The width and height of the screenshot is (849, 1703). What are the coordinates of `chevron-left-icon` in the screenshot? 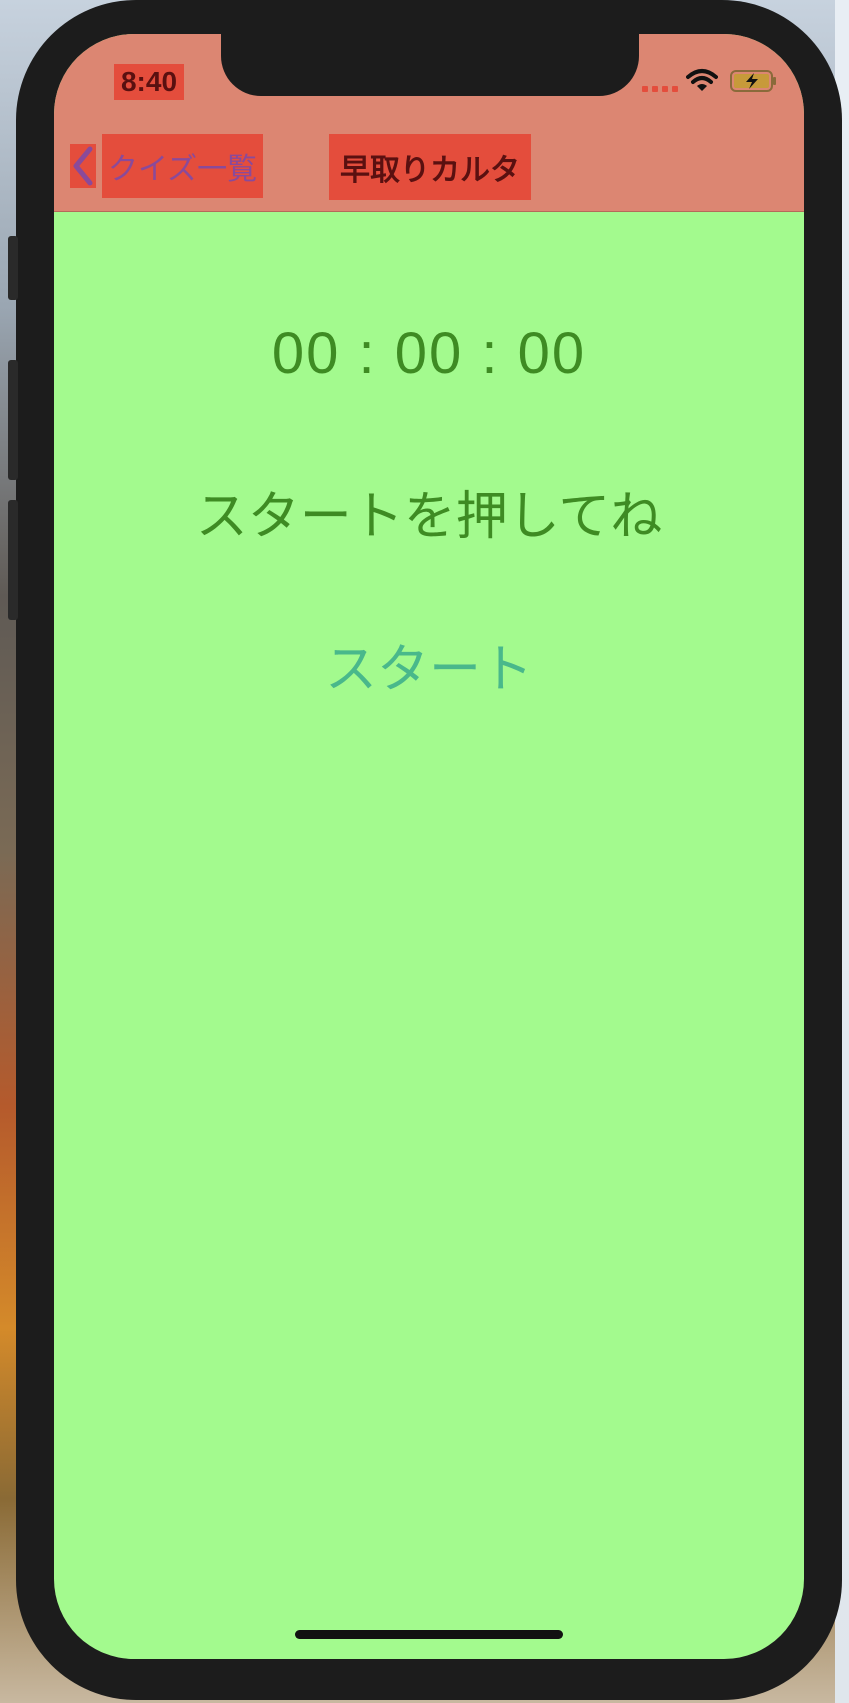 It's located at (83, 166).